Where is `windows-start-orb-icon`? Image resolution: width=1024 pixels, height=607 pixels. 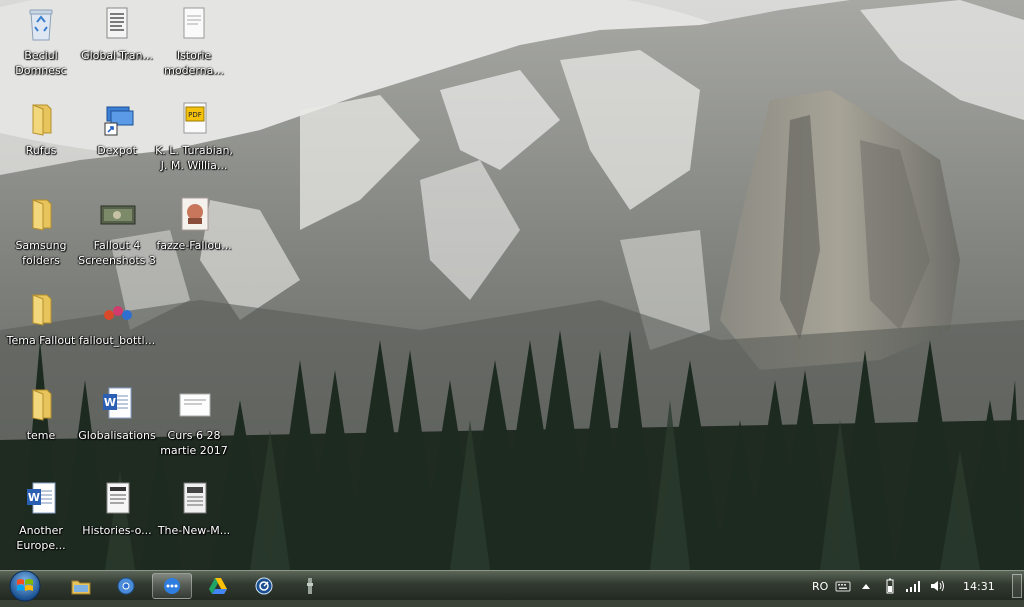
windows-start-orb-icon is located at coordinates (25, 586).